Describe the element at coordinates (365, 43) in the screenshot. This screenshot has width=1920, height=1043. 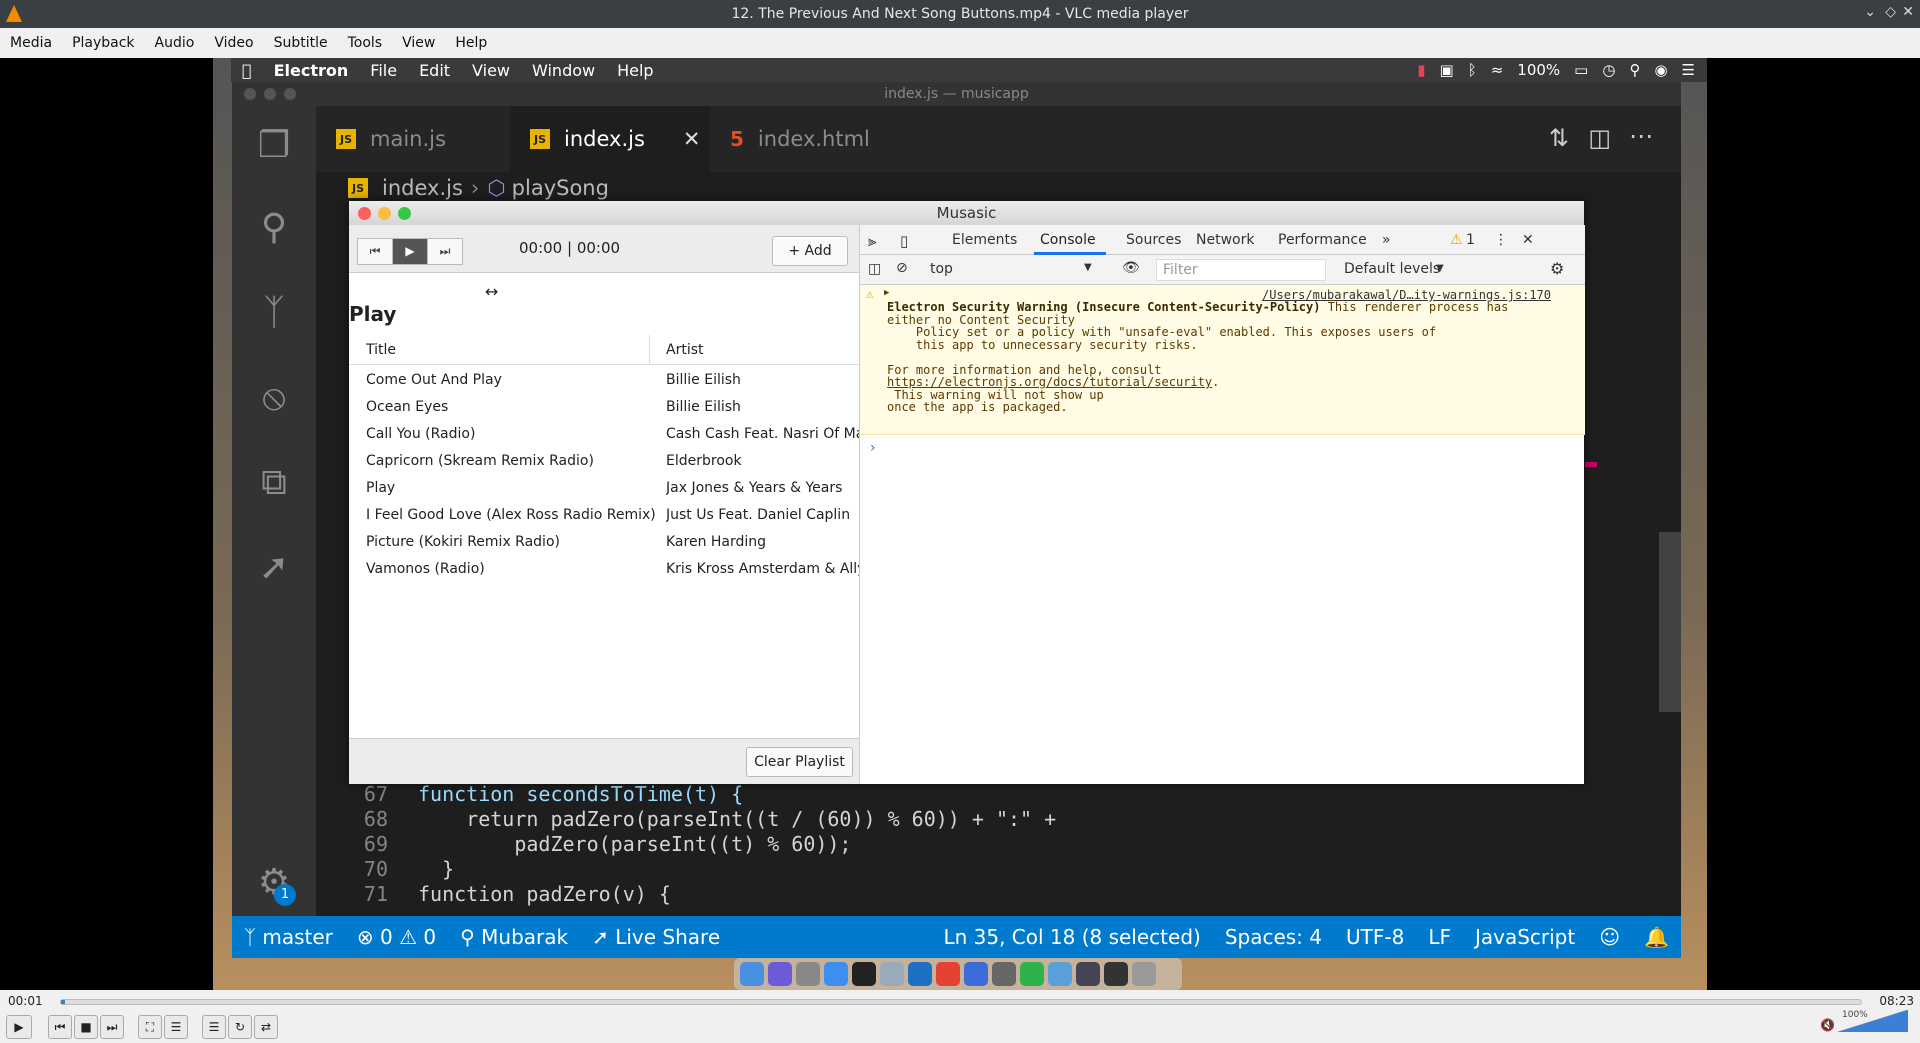
I see `menu-tools: Tools` at that location.